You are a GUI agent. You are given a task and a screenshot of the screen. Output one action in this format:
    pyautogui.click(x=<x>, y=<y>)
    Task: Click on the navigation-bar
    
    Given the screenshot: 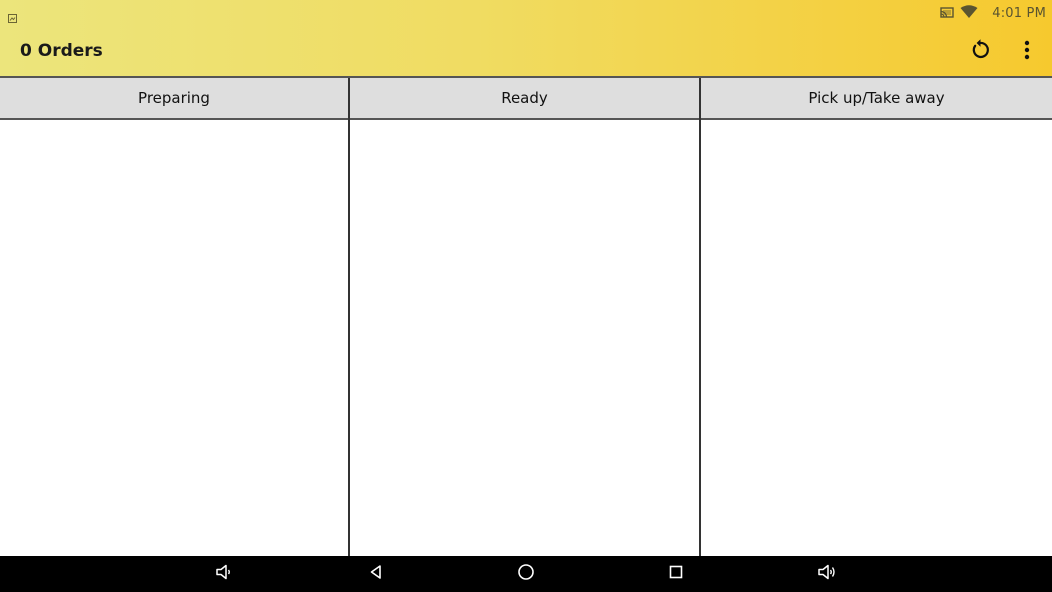 What is the action you would take?
    pyautogui.click(x=526, y=574)
    